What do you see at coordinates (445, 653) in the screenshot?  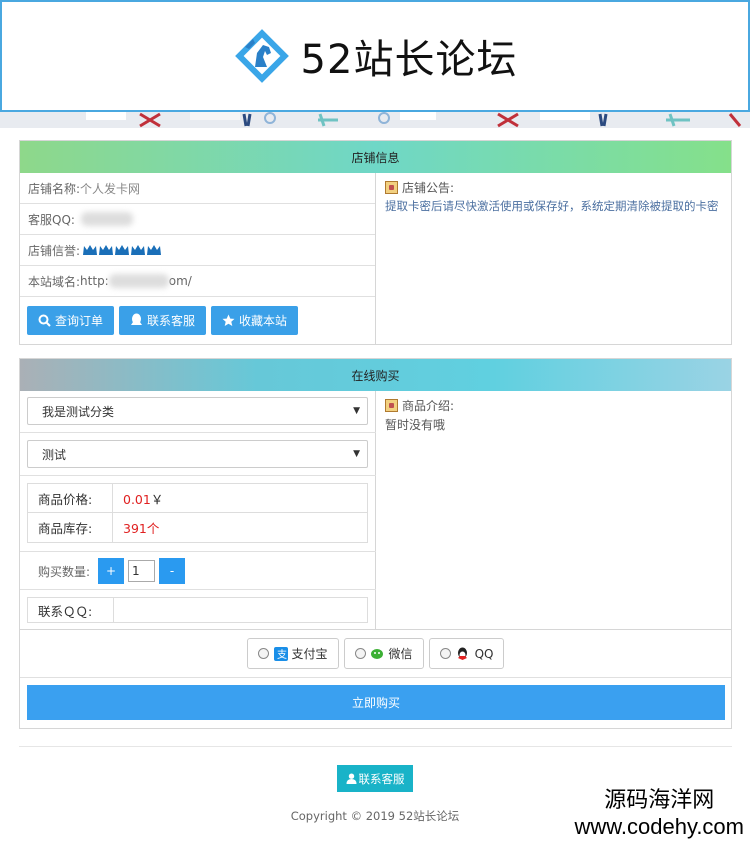 I see `radio-qq` at bounding box center [445, 653].